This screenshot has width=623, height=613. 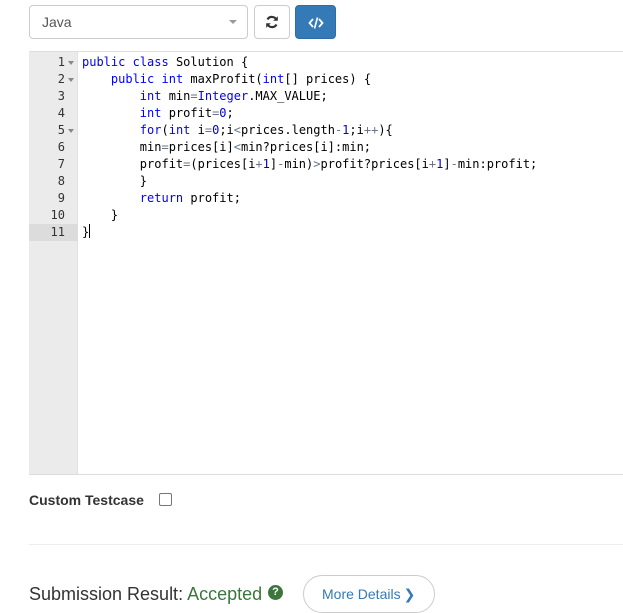 What do you see at coordinates (61, 147) in the screenshot?
I see `line-number: 6` at bounding box center [61, 147].